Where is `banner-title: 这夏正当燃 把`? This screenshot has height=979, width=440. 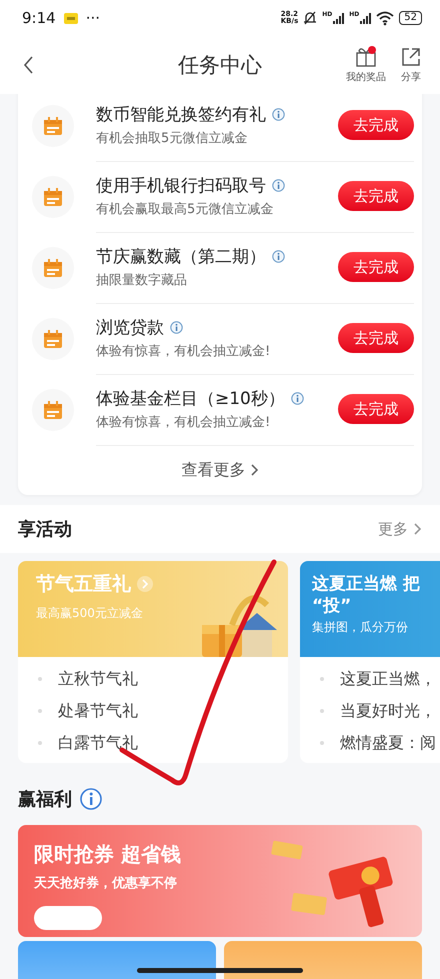 banner-title: 这夏正当燃 把 is located at coordinates (366, 584).